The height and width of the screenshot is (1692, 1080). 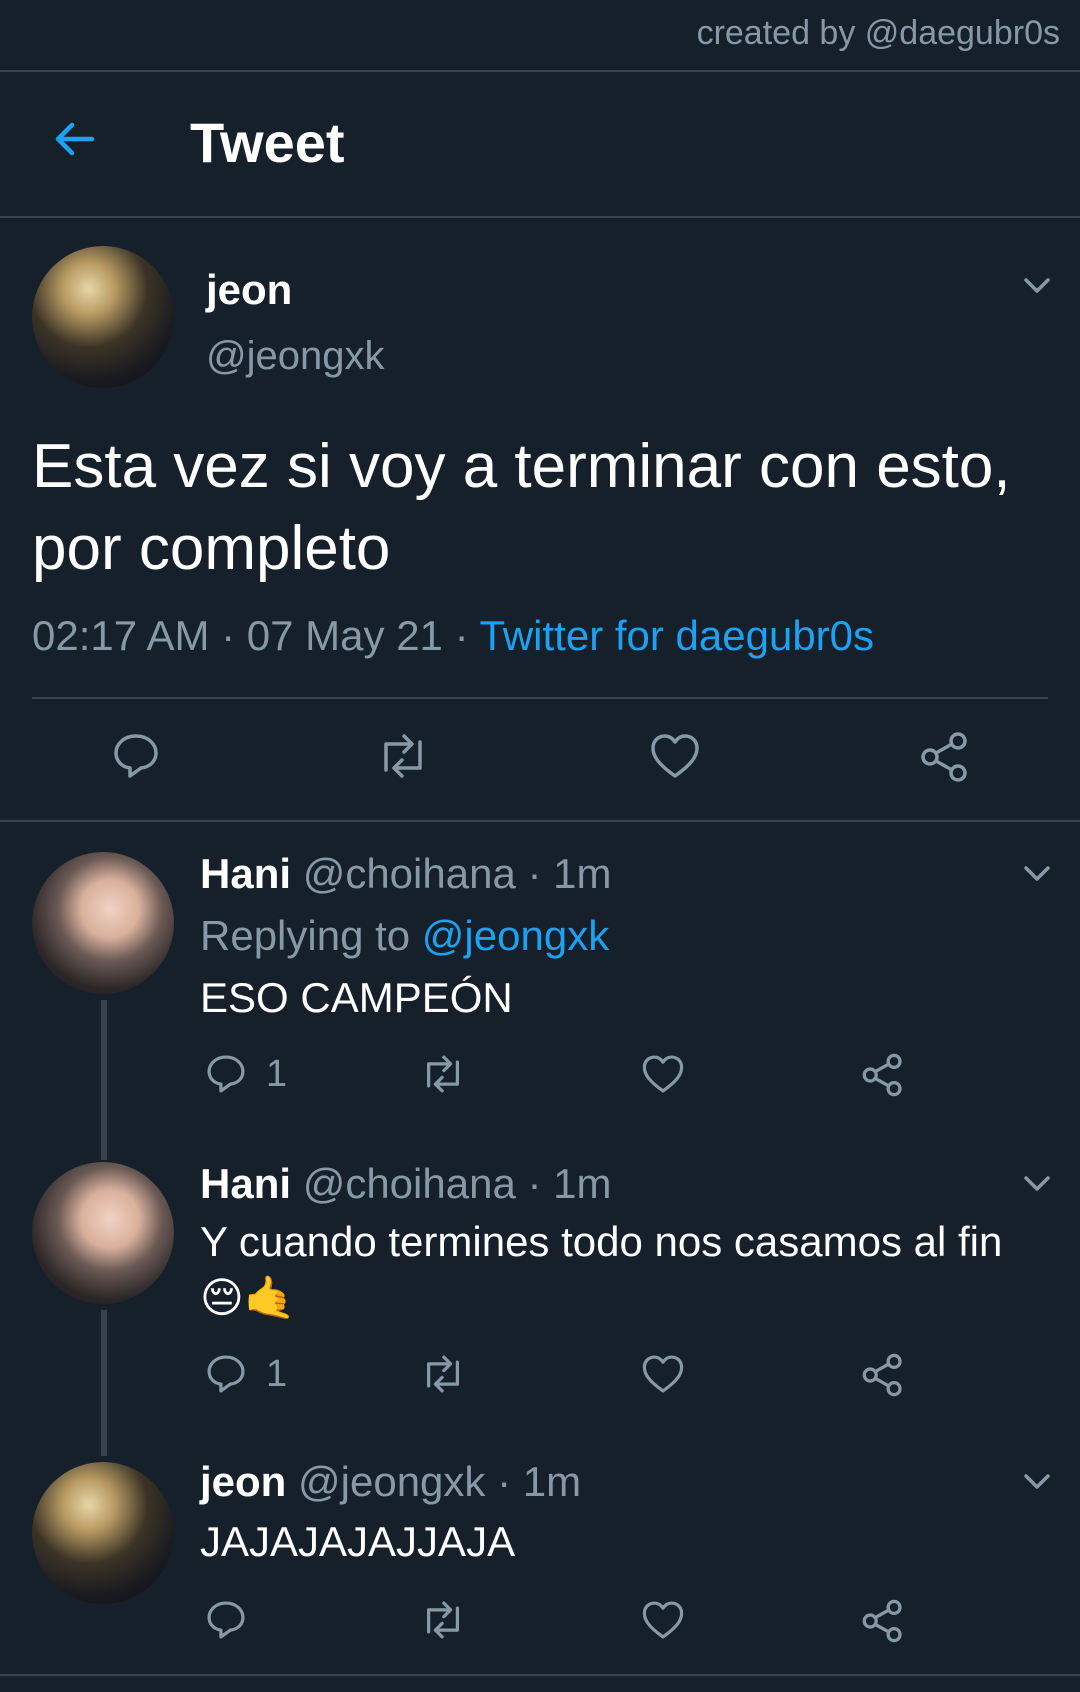 I want to click on creator-credit: created by @daegubr0s, so click(x=878, y=33).